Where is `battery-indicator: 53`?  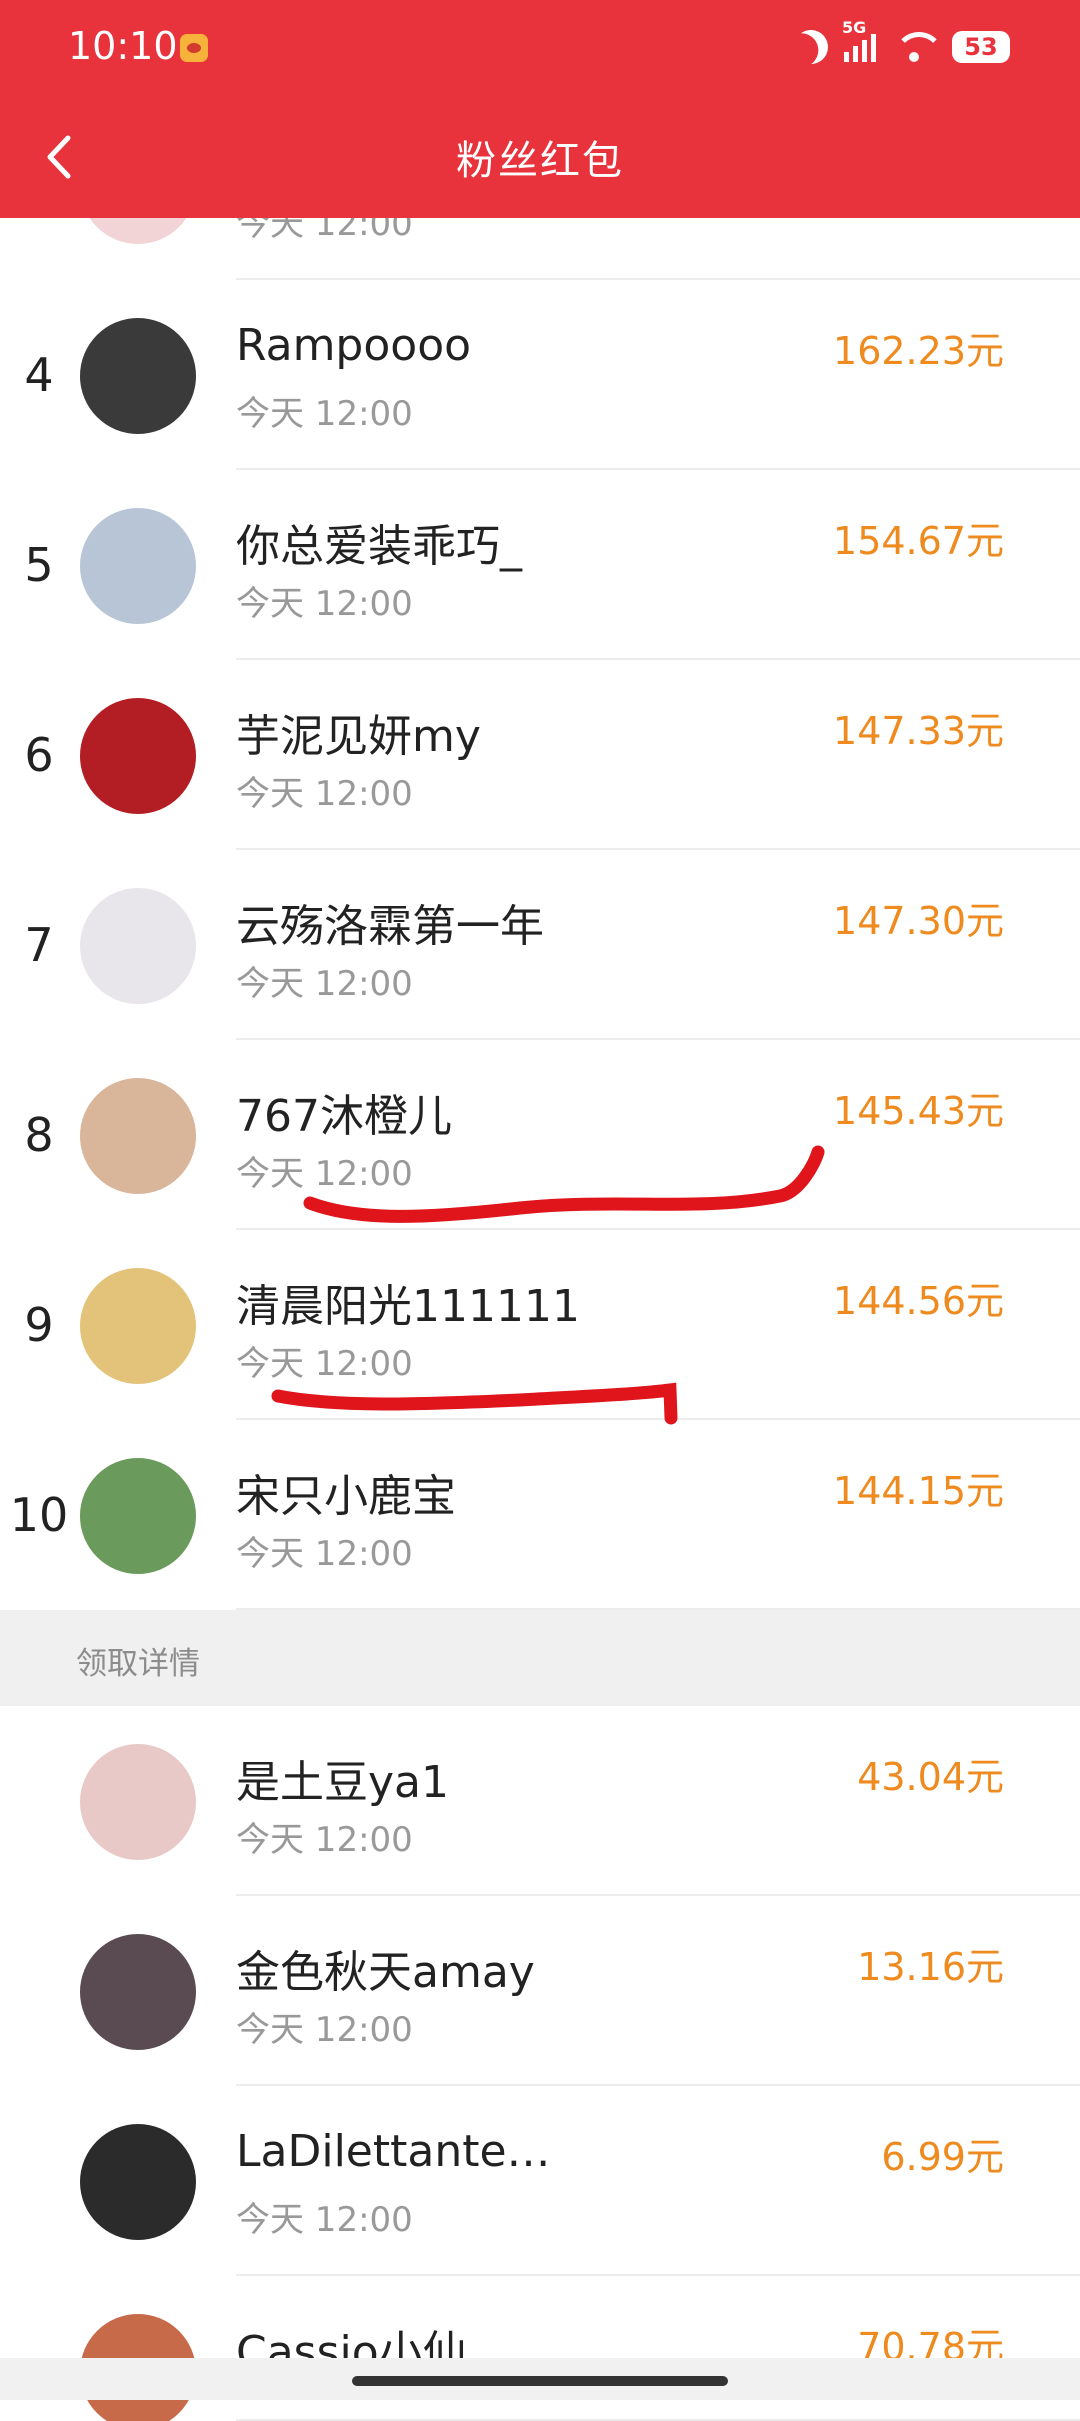
battery-indicator: 53 is located at coordinates (981, 47).